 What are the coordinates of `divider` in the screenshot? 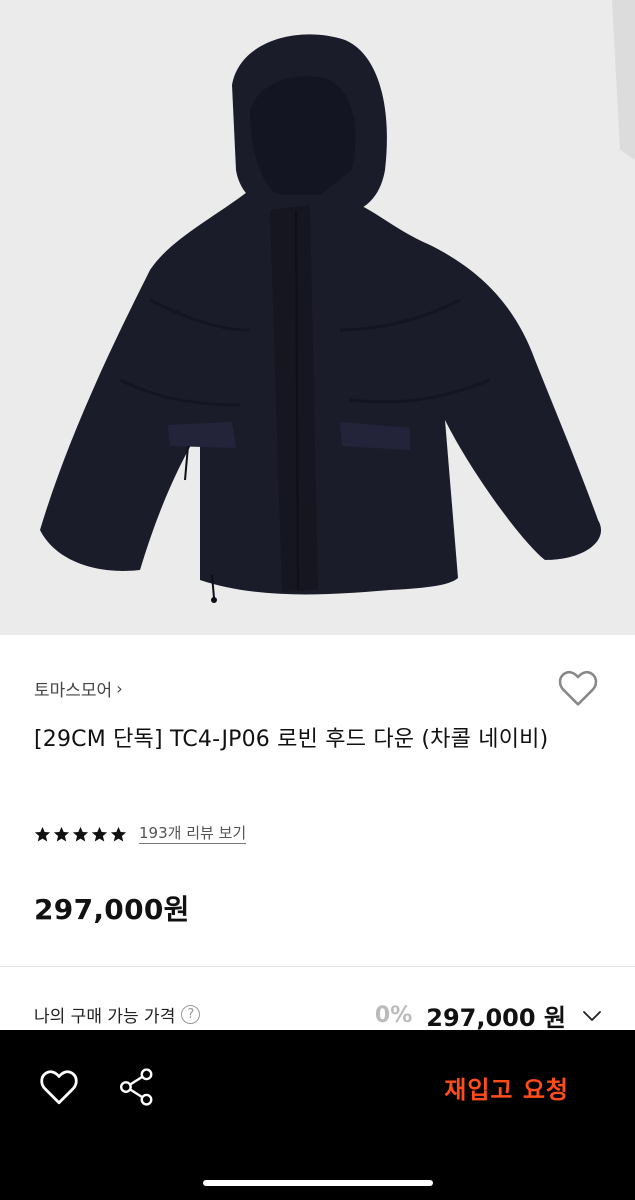 It's located at (317, 966).